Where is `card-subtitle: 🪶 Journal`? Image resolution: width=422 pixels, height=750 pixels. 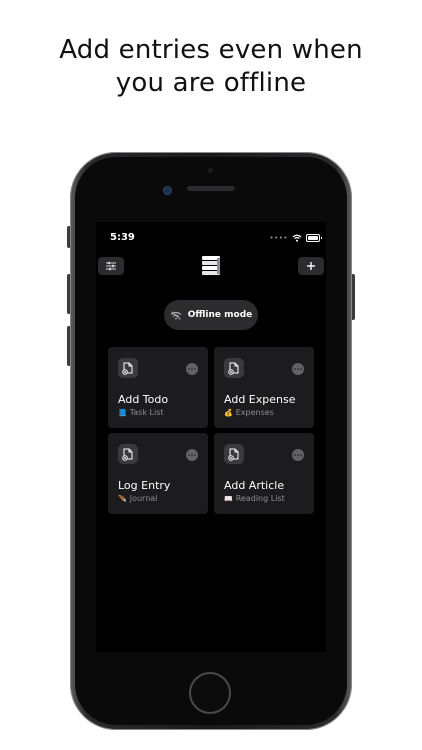 card-subtitle: 🪶 Journal is located at coordinates (137, 498).